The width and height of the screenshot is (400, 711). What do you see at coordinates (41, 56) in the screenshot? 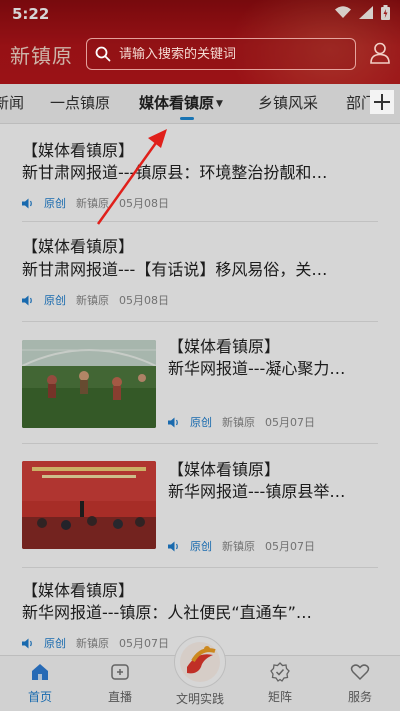
I see `brand-title: 新镇原` at bounding box center [41, 56].